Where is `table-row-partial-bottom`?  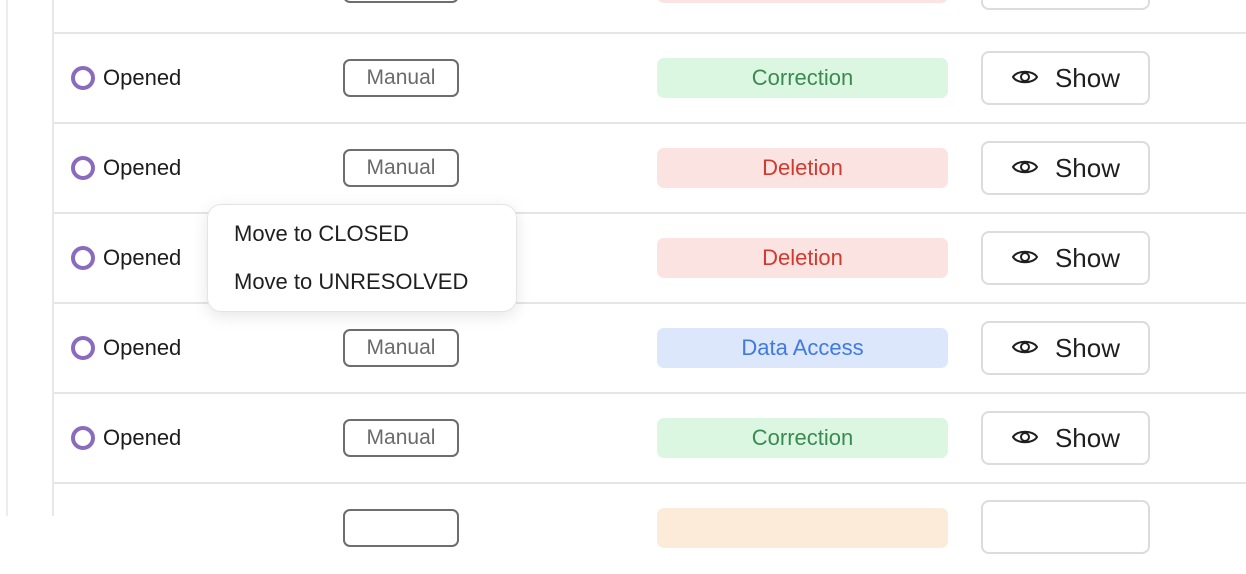
table-row-partial-bottom is located at coordinates (650, 529).